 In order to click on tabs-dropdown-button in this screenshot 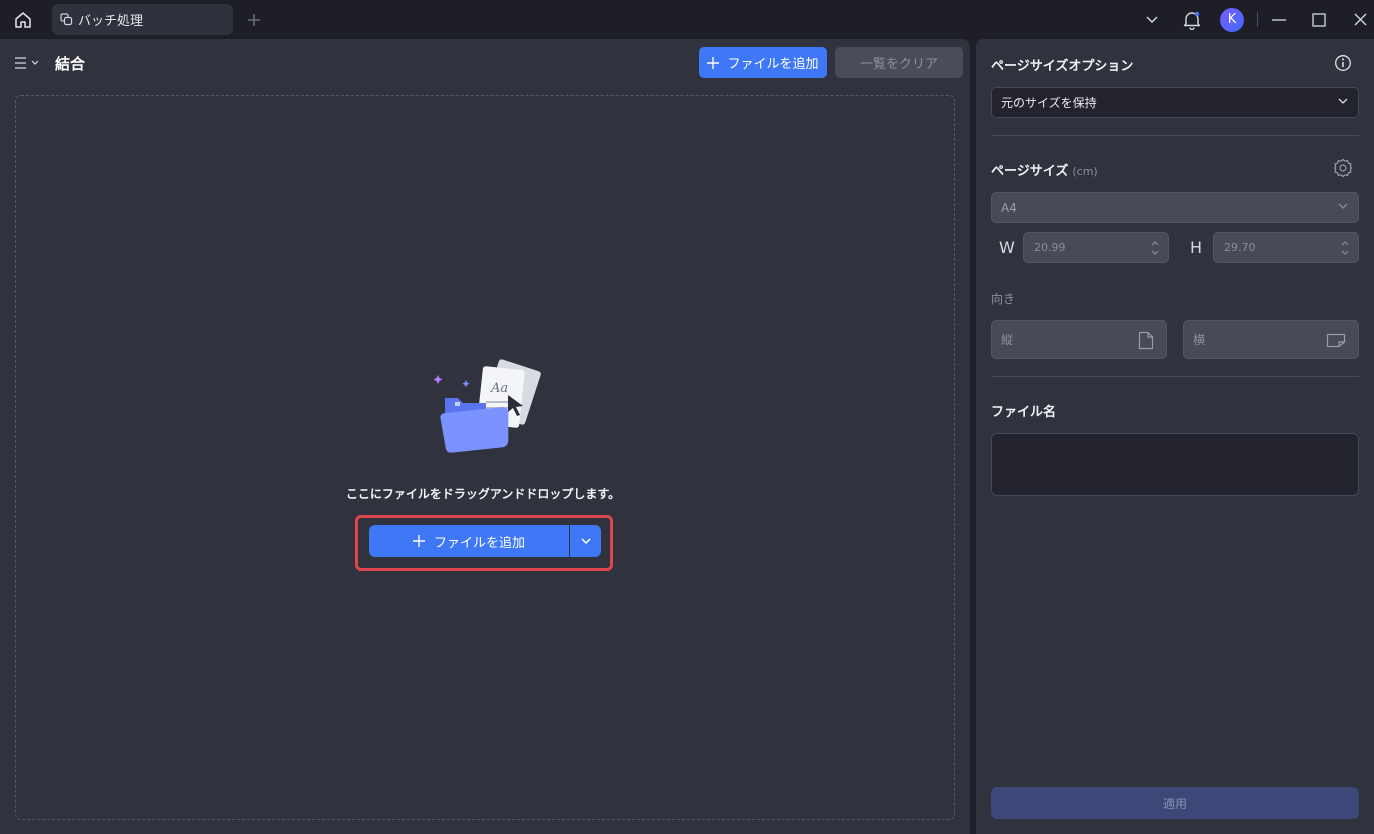, I will do `click(1152, 19)`.